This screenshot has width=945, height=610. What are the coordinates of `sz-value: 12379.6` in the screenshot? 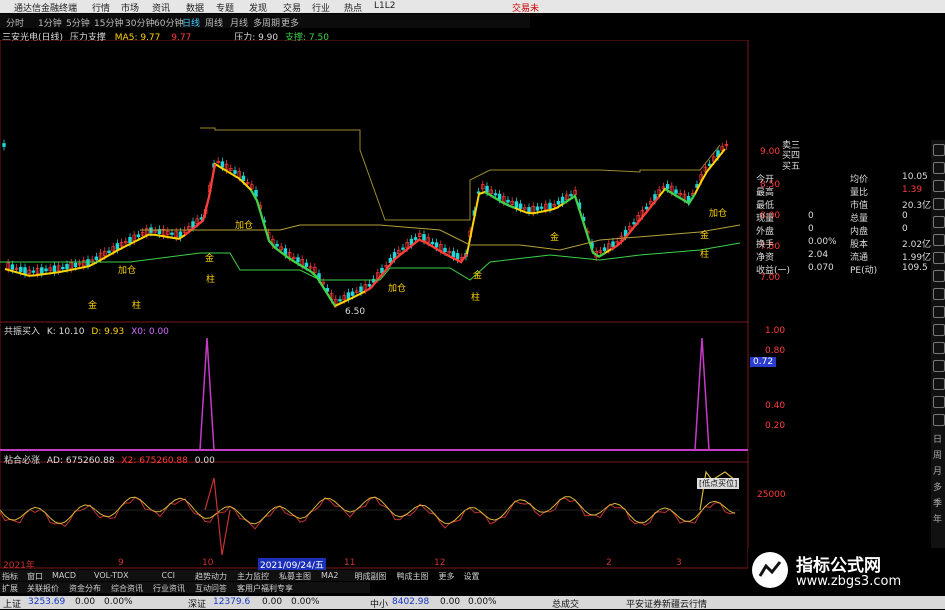 It's located at (232, 602).